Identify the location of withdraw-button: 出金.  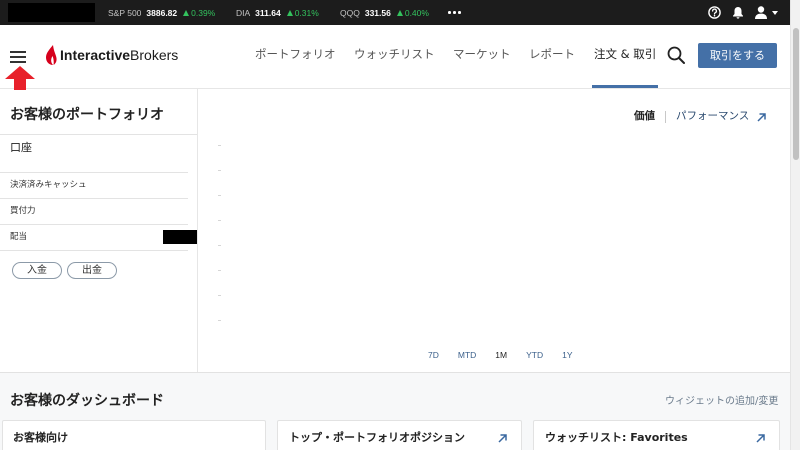
(92, 270).